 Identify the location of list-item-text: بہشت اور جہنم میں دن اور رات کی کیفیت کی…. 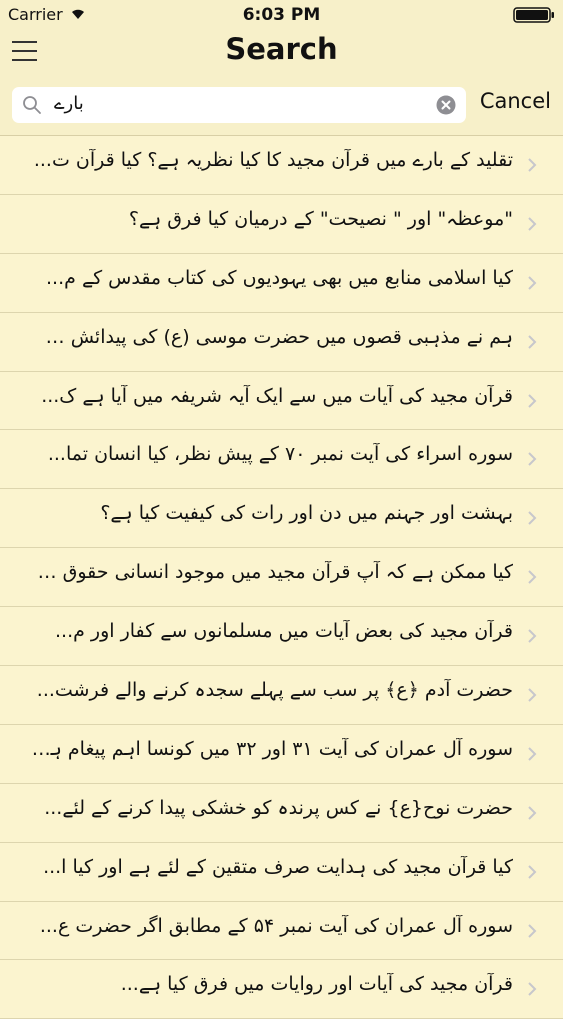
(306, 513).